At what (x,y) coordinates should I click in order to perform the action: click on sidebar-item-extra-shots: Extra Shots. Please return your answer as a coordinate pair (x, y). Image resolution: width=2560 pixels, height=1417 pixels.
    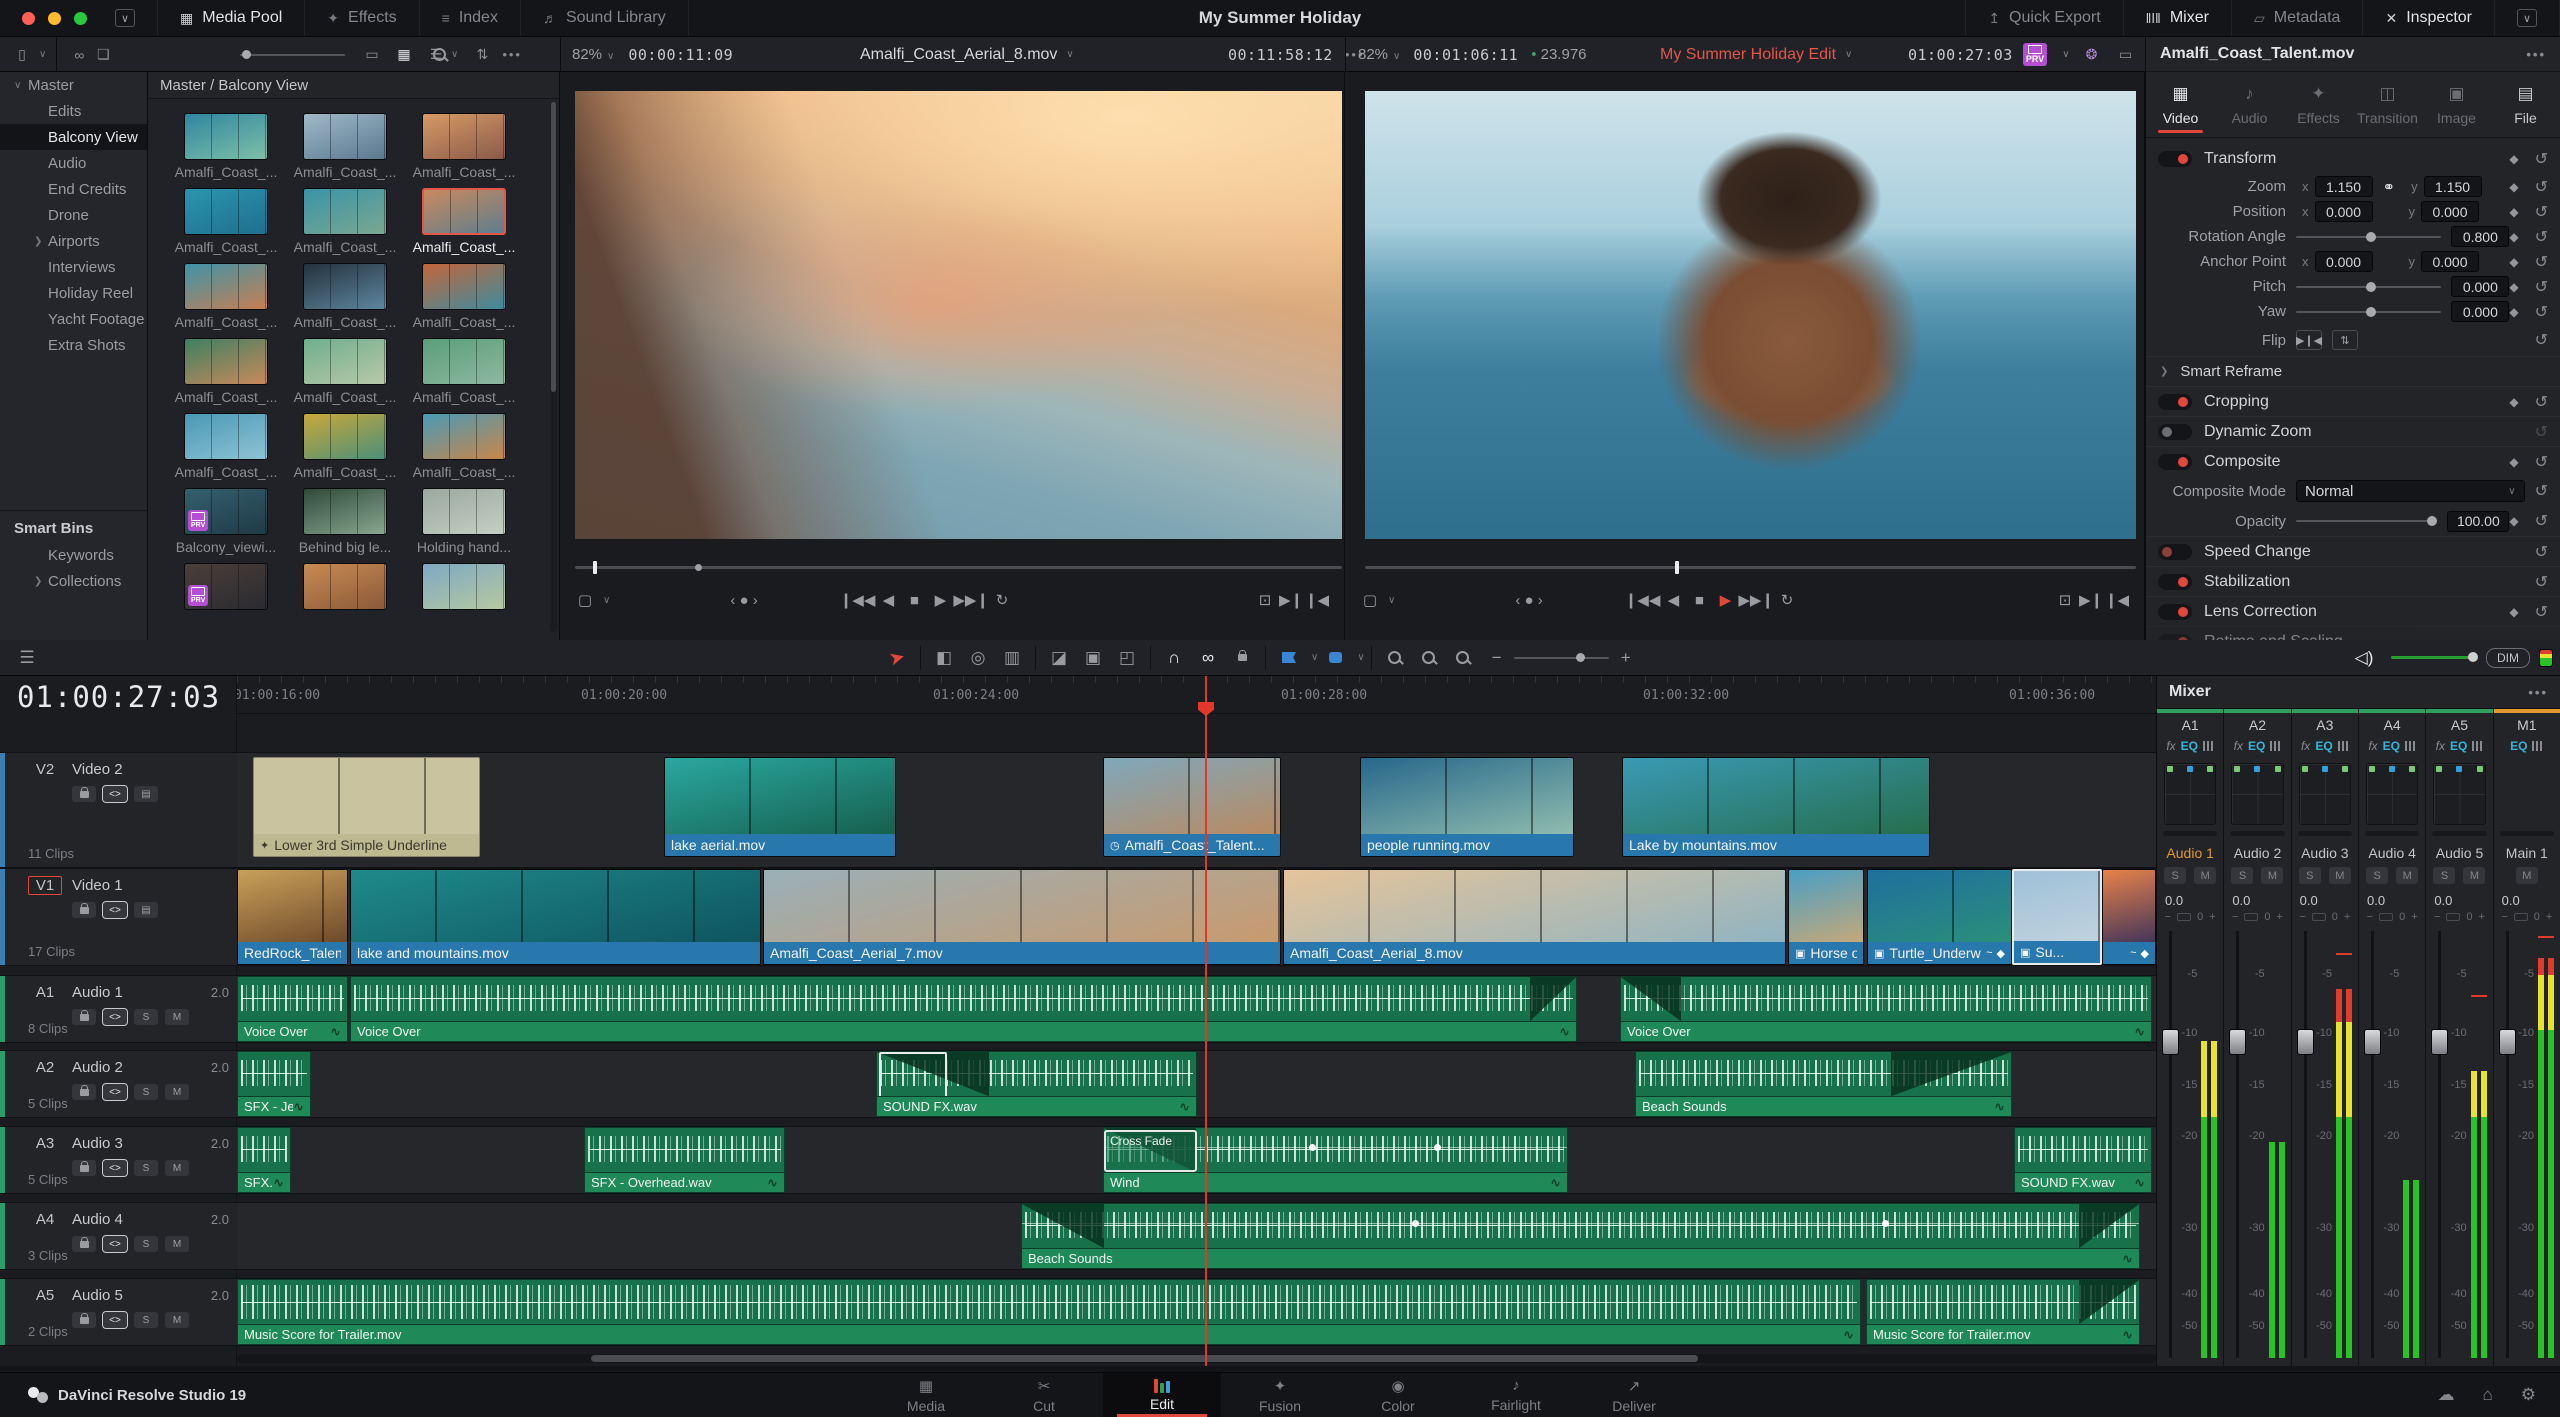
    Looking at the image, I should click on (73, 345).